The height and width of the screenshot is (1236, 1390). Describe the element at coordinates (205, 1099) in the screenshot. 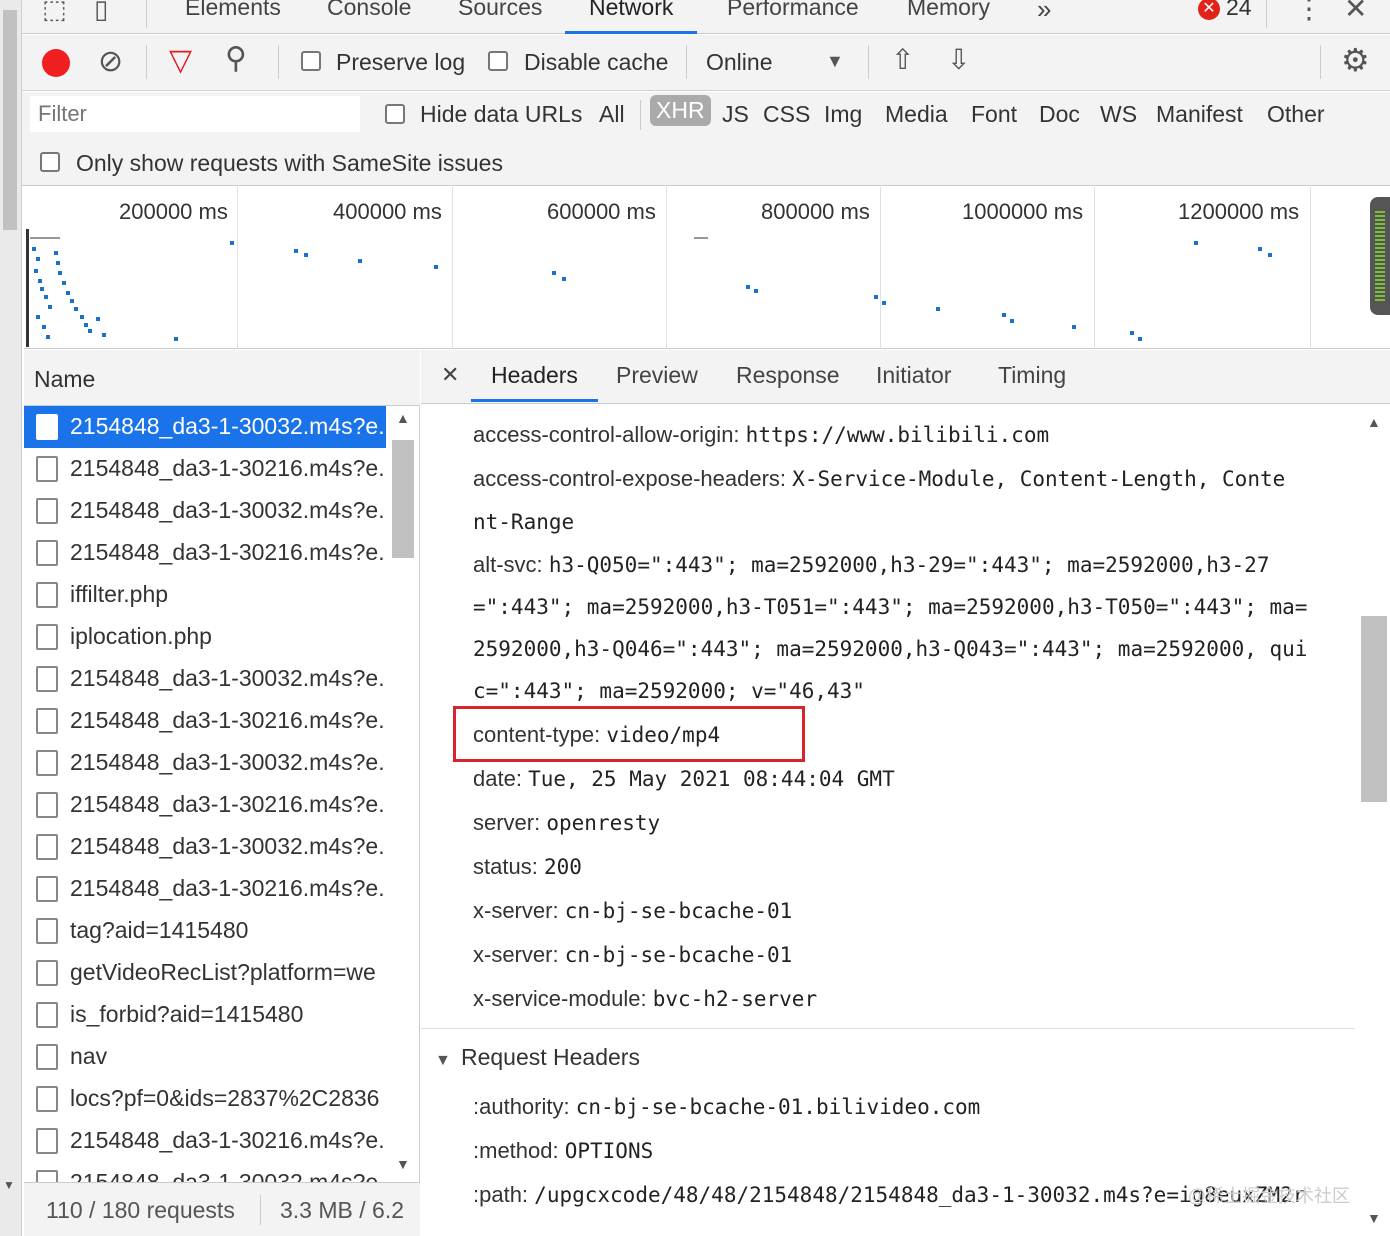

I see `request-row: locs?pf=0&ids=2837%2C2836` at that location.